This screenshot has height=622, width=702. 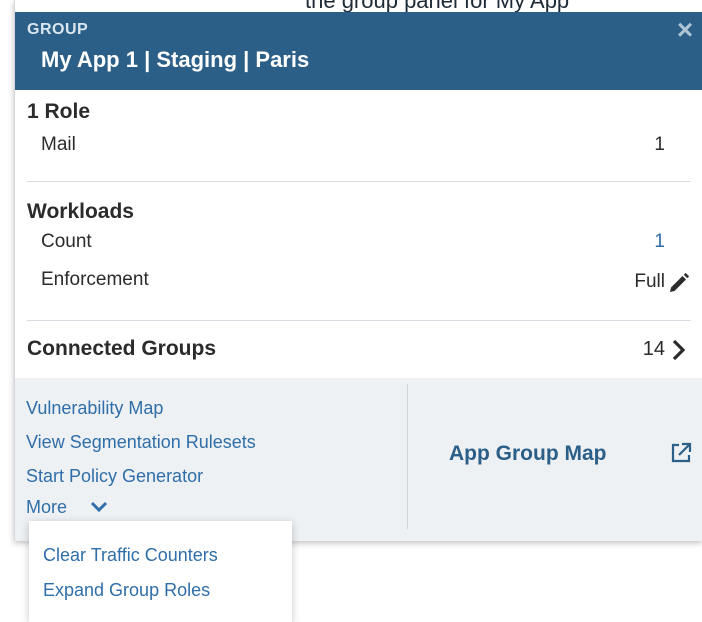 I want to click on workload-count-label: Count, so click(x=66, y=241).